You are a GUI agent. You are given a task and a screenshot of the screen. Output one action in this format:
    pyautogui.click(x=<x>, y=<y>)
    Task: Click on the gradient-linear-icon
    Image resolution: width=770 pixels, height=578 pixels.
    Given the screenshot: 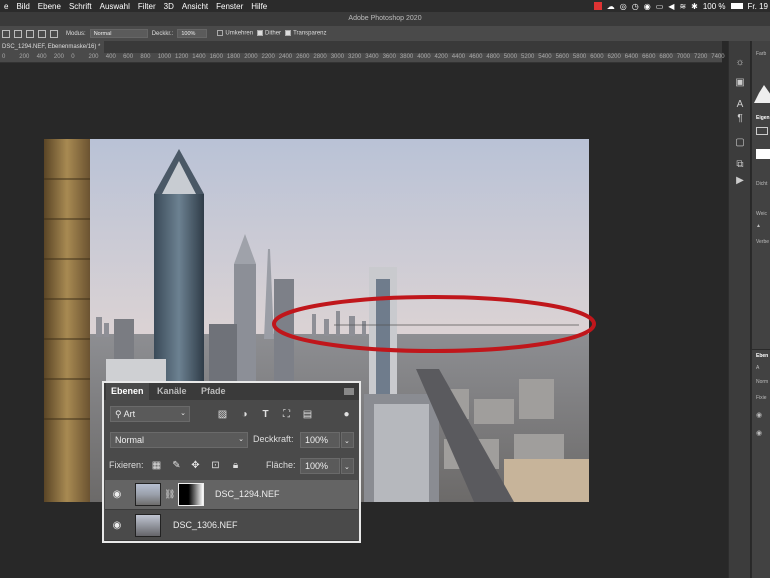 What is the action you would take?
    pyautogui.click(x=6, y=33)
    